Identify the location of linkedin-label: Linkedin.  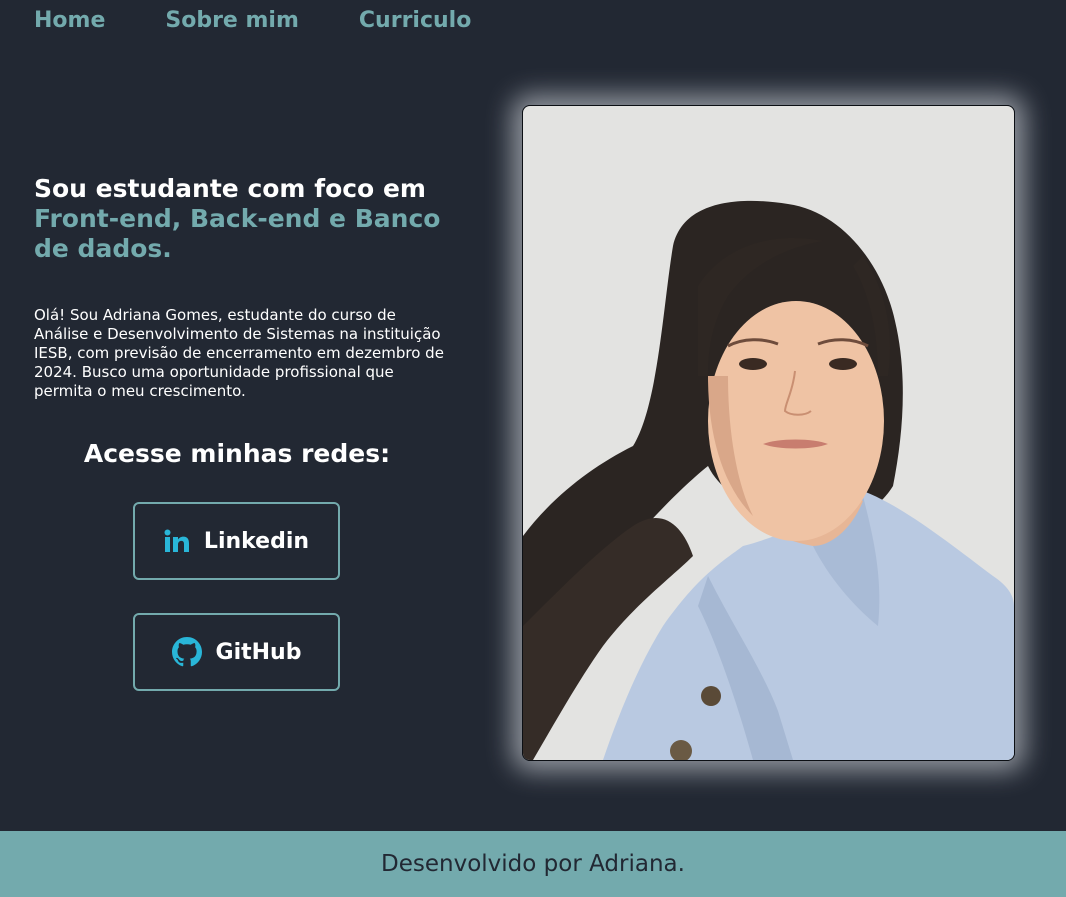
(256, 541).